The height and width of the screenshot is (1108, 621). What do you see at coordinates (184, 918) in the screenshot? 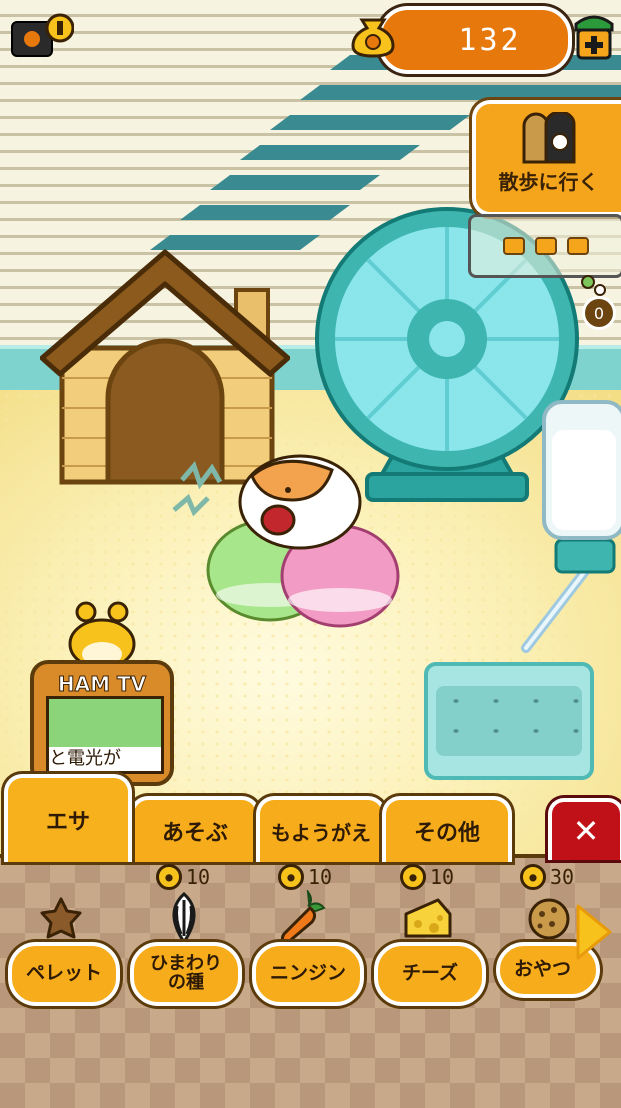
I see `sunflower-seed-icon` at bounding box center [184, 918].